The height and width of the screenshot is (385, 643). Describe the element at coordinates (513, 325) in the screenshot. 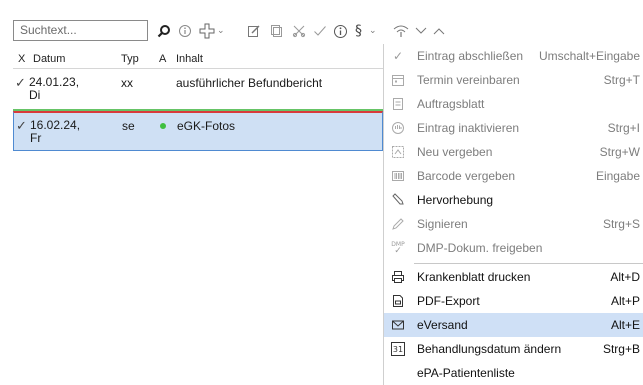

I see `menu-item-eversand: eVersand Alt+E` at that location.